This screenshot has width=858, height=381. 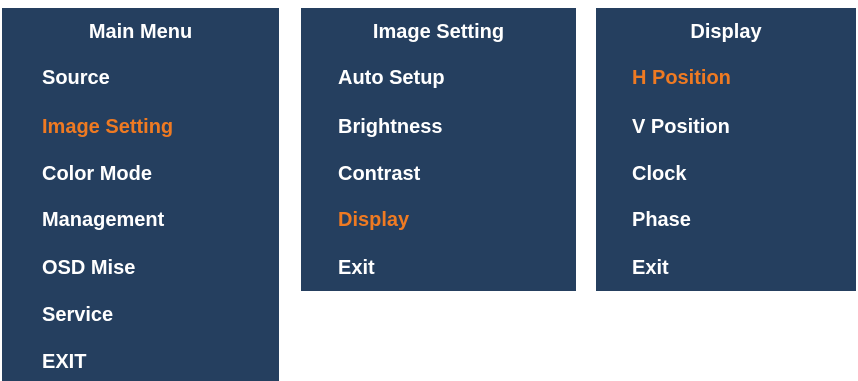 What do you see at coordinates (379, 174) in the screenshot?
I see `menu-item-contrast: Contrast` at bounding box center [379, 174].